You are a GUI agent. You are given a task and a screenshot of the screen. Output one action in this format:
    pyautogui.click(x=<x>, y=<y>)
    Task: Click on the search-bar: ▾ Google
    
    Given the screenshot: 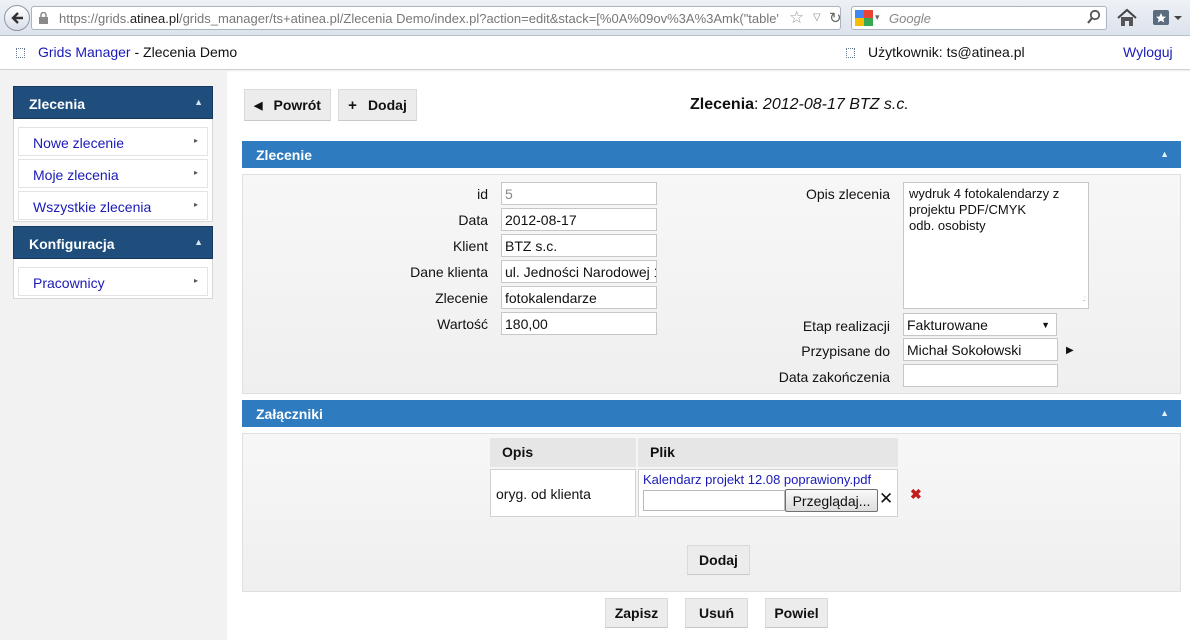 What is the action you would take?
    pyautogui.click(x=979, y=18)
    